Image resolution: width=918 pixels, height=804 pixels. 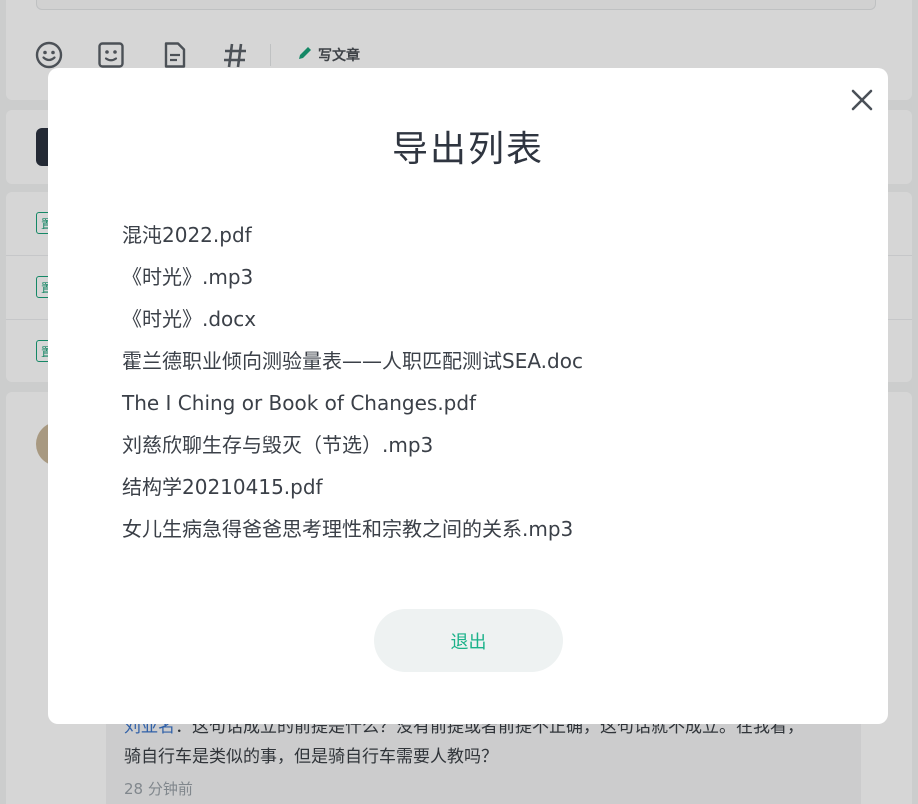 I want to click on file-item: 《时光》.docx, so click(x=352, y=319).